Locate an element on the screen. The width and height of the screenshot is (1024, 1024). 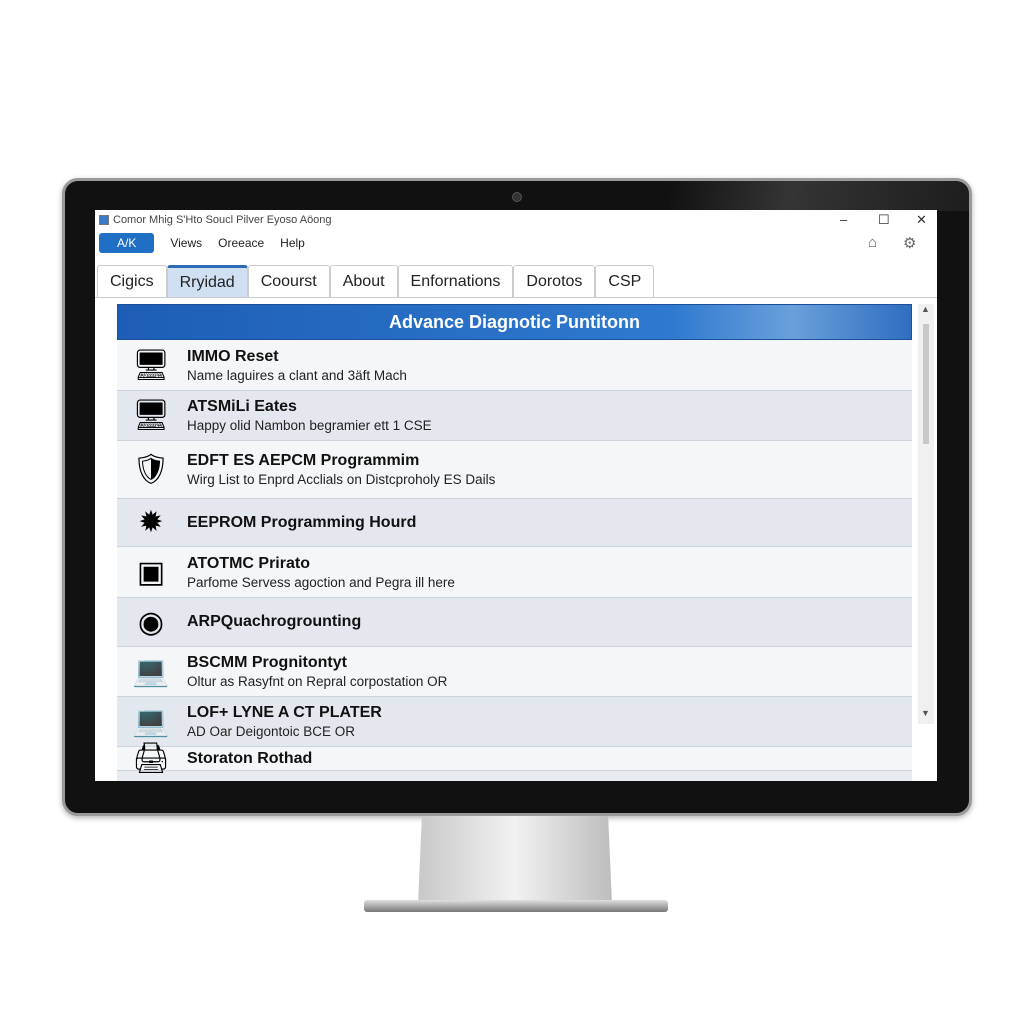
item-title: ARPQuachrogrounting is located at coordinates (274, 621).